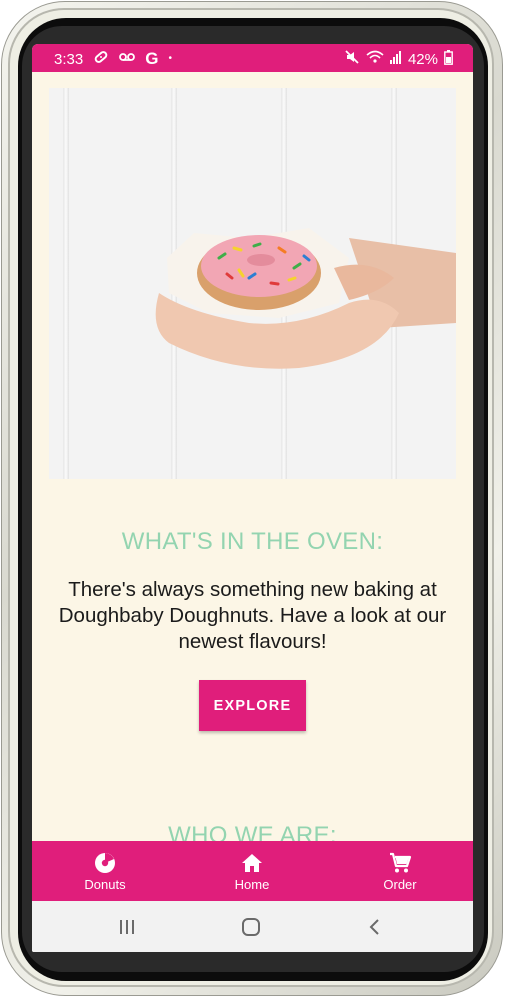 This screenshot has height=999, width=506. Describe the element at coordinates (252, 705) in the screenshot. I see `explore-button: EXPLORE` at that location.